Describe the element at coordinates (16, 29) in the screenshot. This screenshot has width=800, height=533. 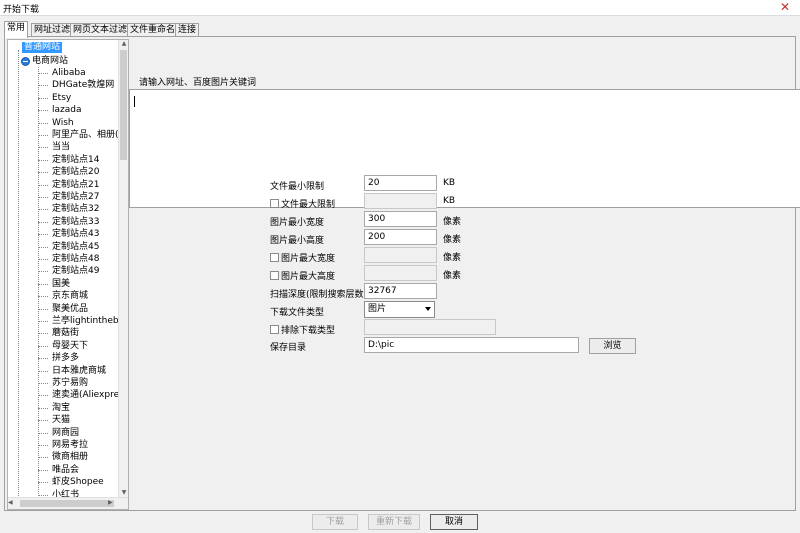
I see `tab-common: 常用` at that location.